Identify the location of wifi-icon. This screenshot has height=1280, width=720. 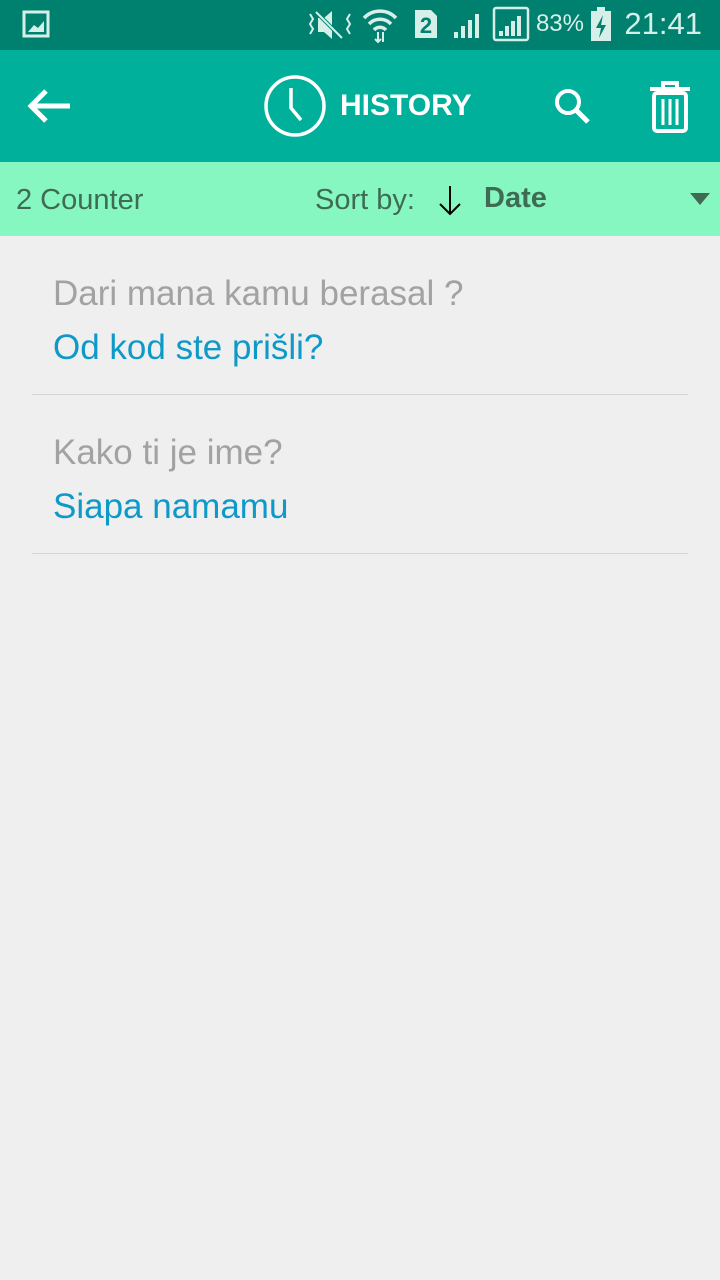
(380, 26).